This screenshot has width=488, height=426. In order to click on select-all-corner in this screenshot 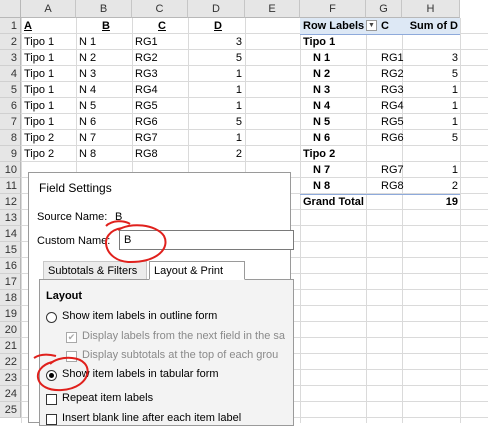, I will do `click(10, 9)`.